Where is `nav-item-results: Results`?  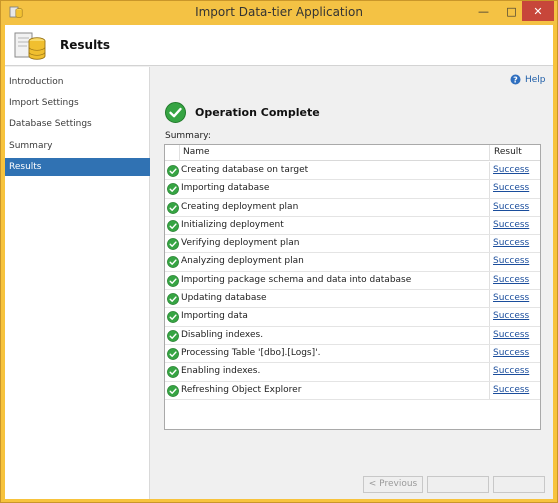 nav-item-results: Results is located at coordinates (77, 167).